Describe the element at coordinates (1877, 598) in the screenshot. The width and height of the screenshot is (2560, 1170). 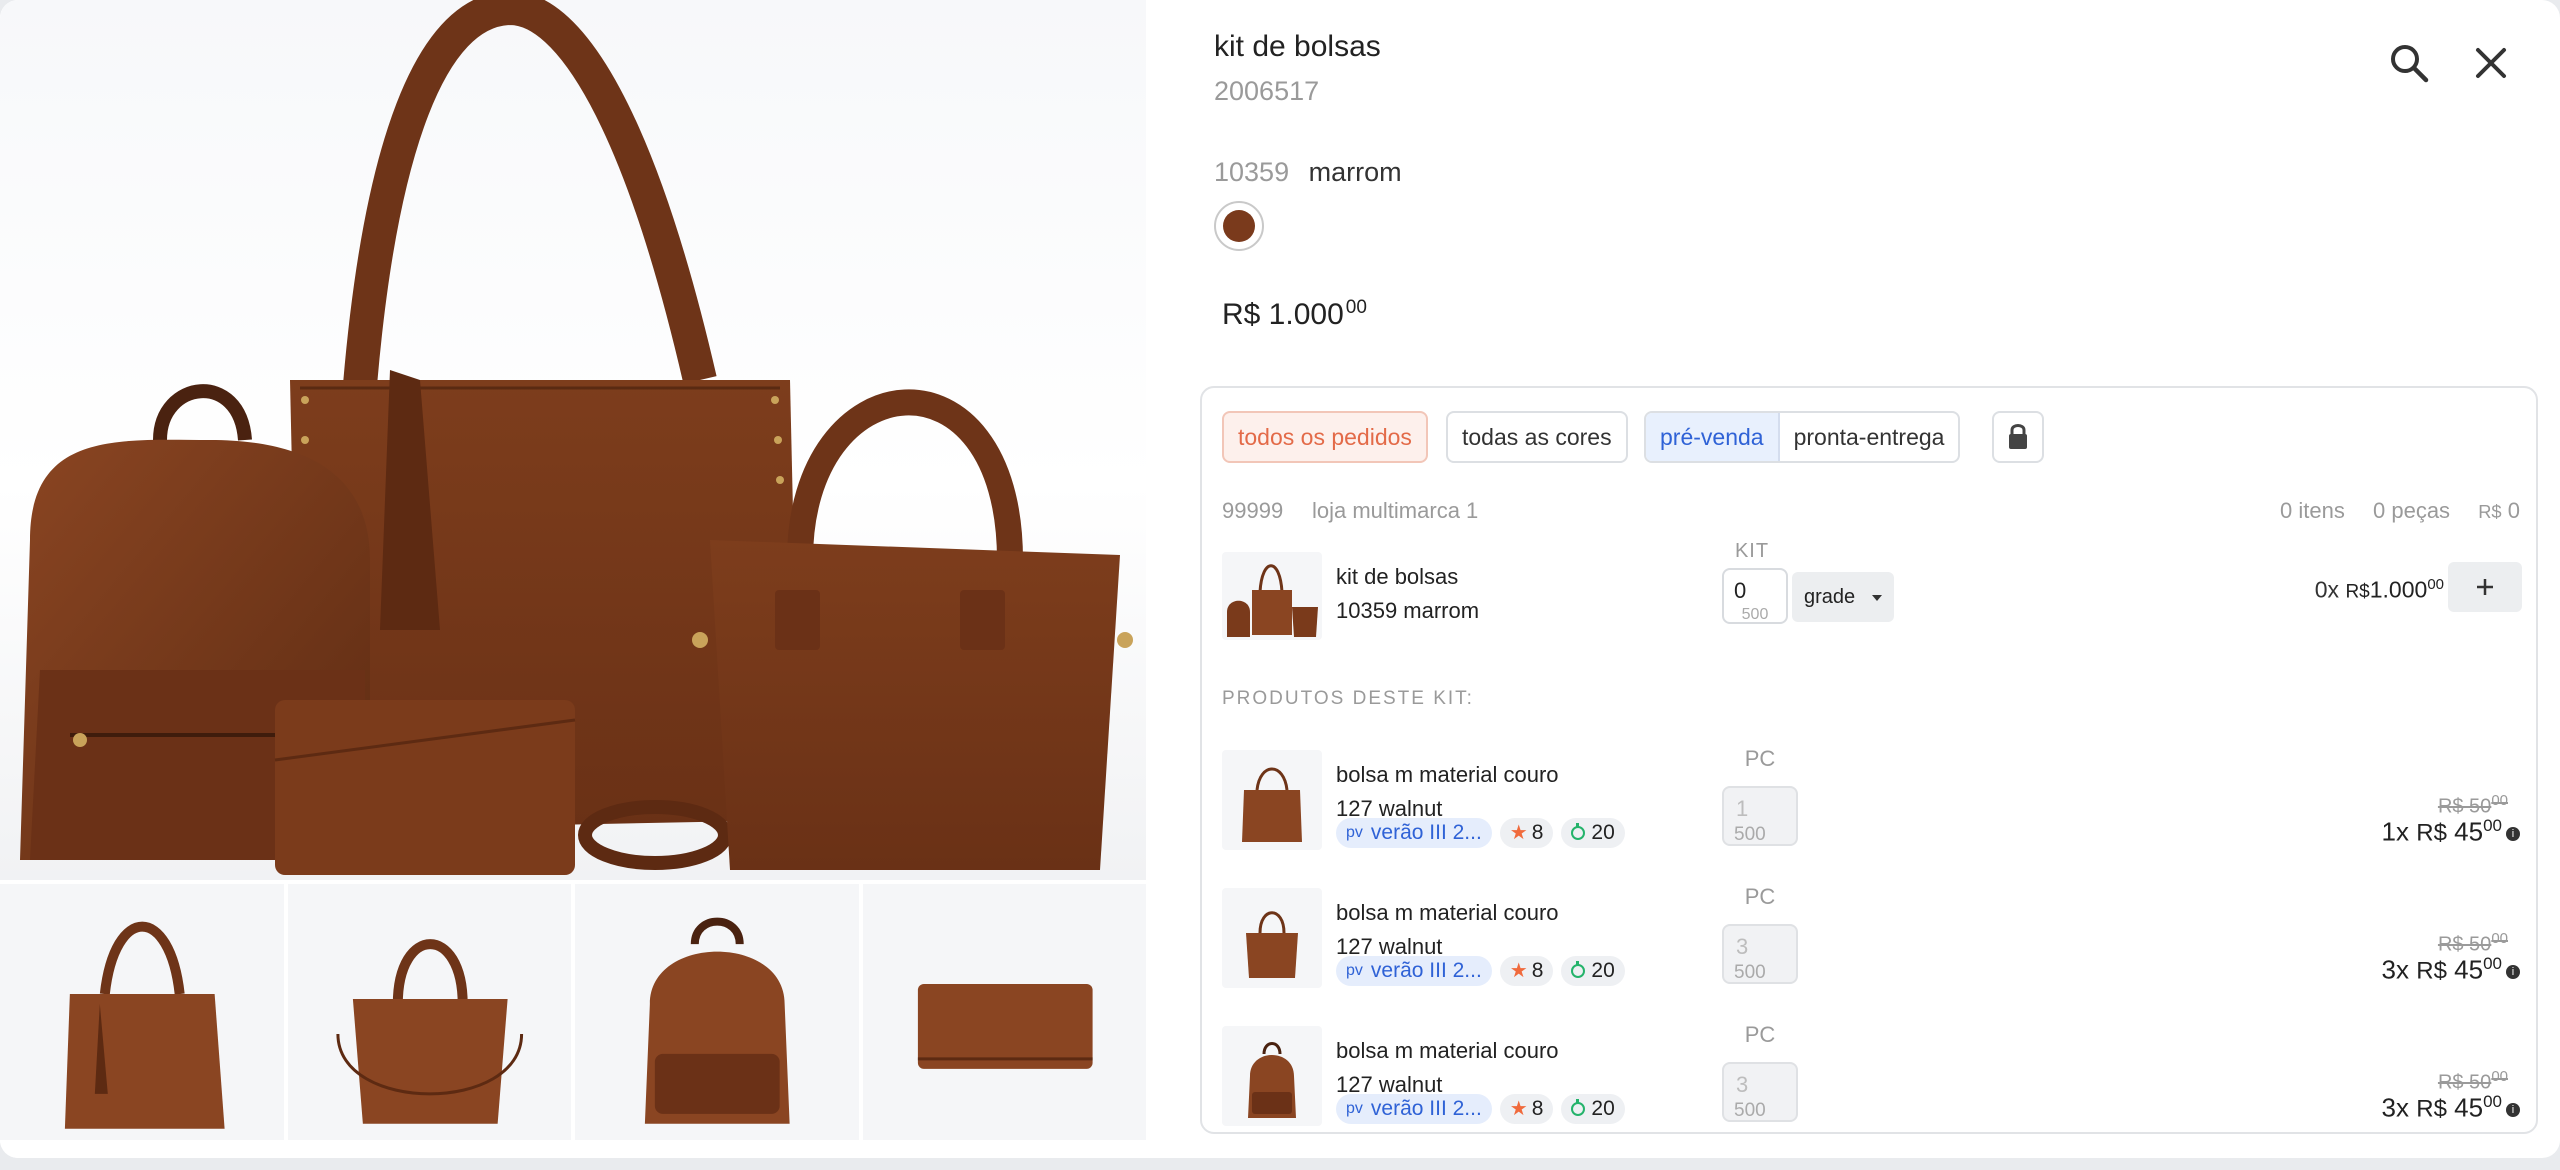
I see `chevron-down-icon` at that location.